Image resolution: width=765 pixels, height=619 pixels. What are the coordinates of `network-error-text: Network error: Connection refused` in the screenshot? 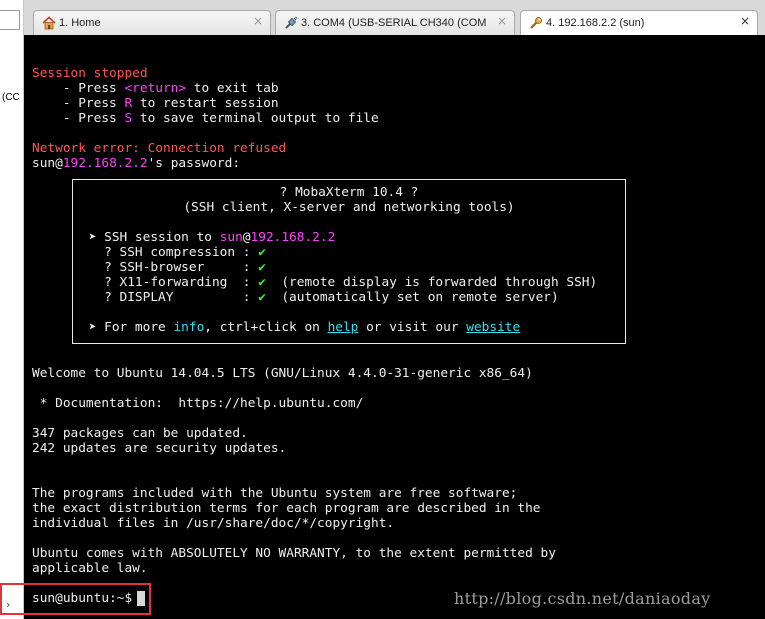 It's located at (159, 148).